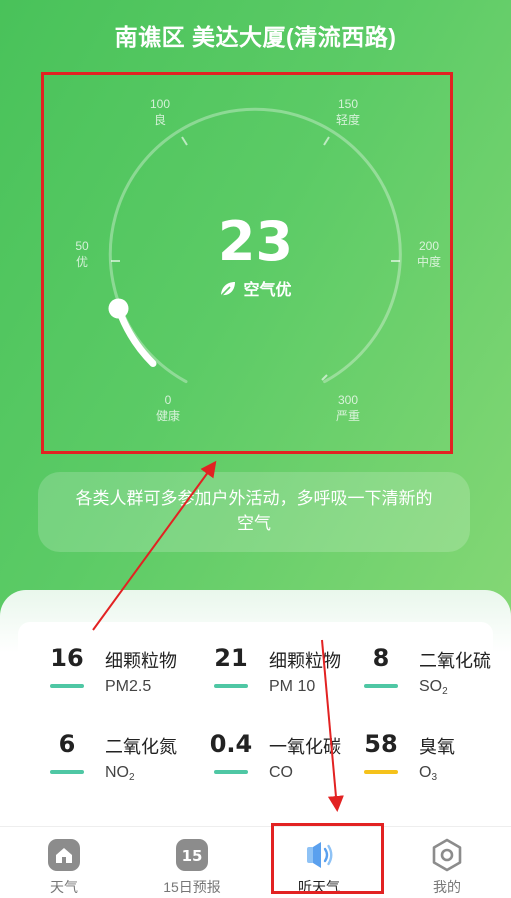  I want to click on home-icon, so click(64, 855).